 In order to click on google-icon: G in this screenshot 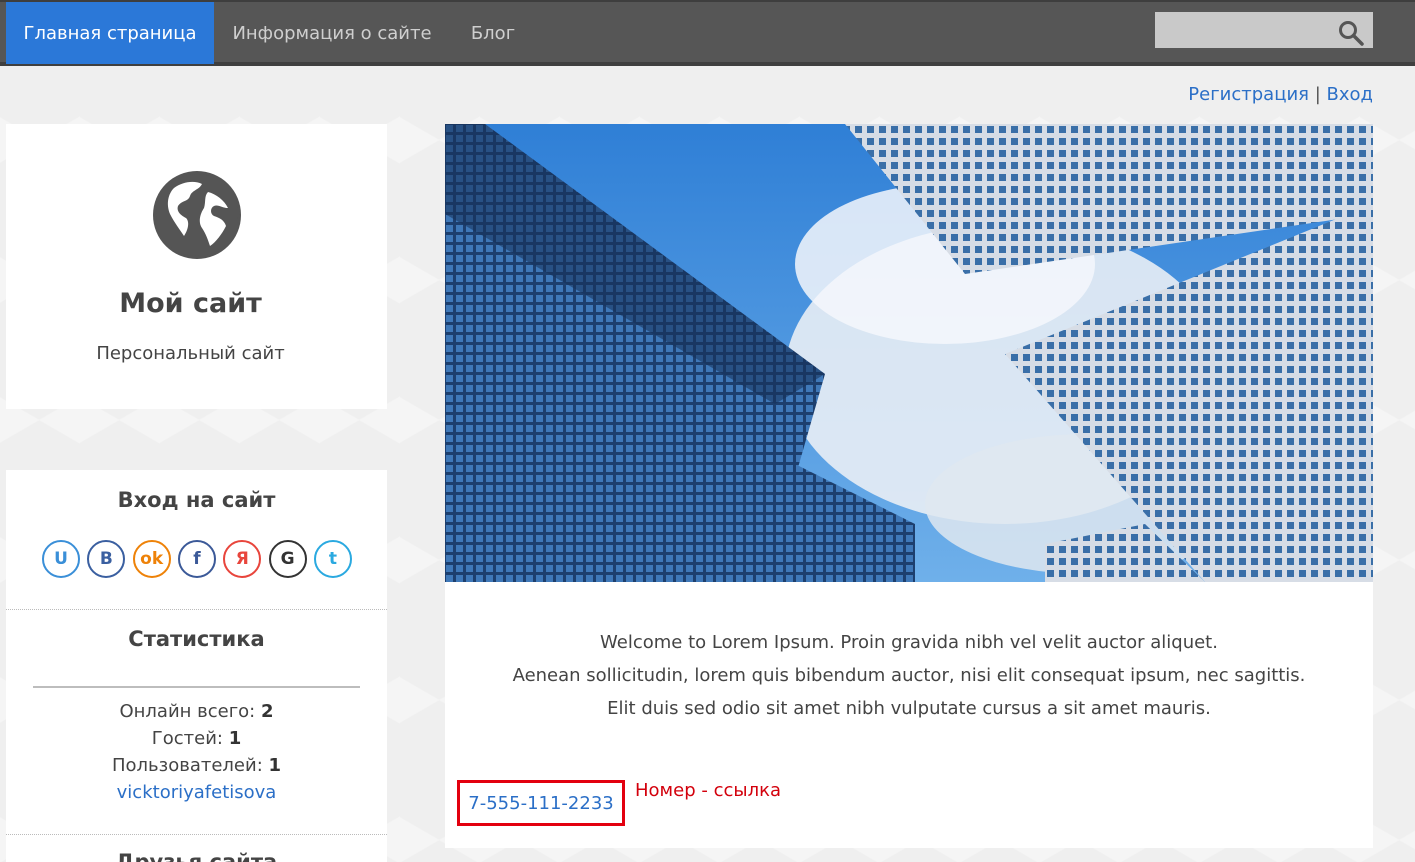, I will do `click(287, 559)`.